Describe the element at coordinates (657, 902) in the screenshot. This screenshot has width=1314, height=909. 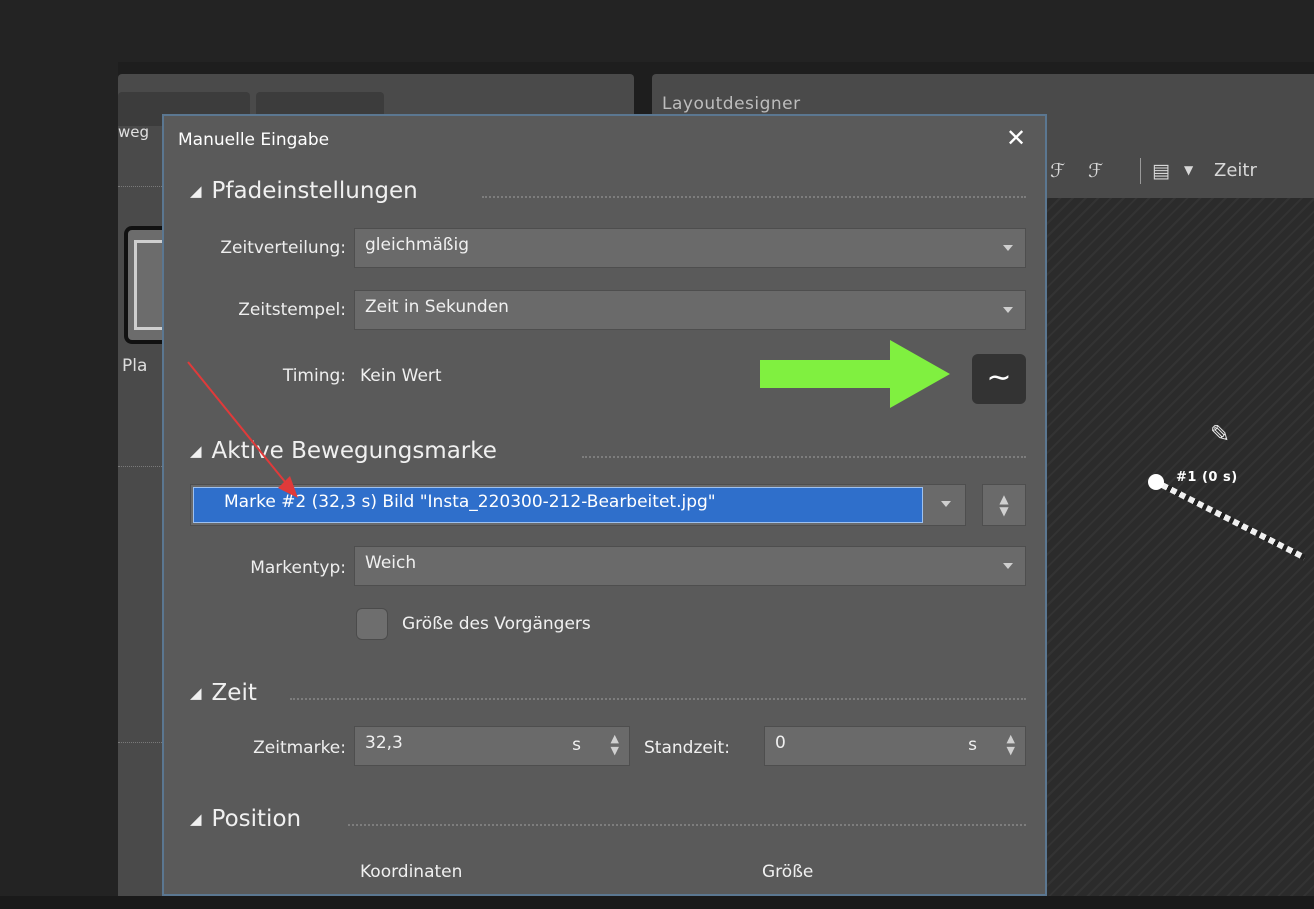
I see `app-bottom-strip` at that location.